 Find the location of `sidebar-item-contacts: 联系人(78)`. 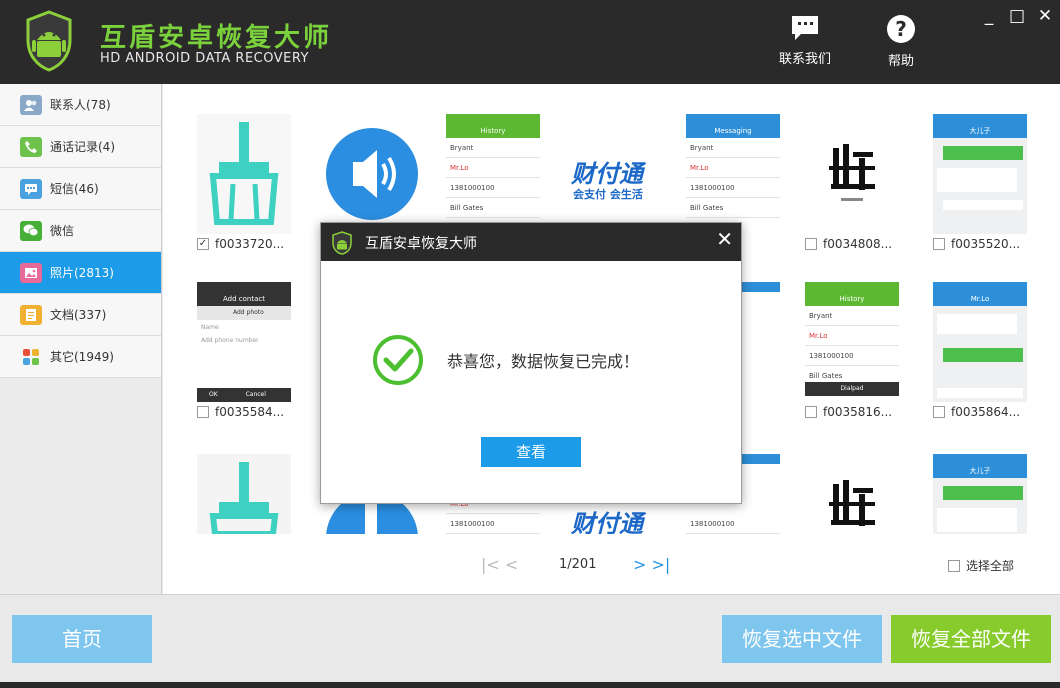

sidebar-item-contacts: 联系人(78) is located at coordinates (80, 105).